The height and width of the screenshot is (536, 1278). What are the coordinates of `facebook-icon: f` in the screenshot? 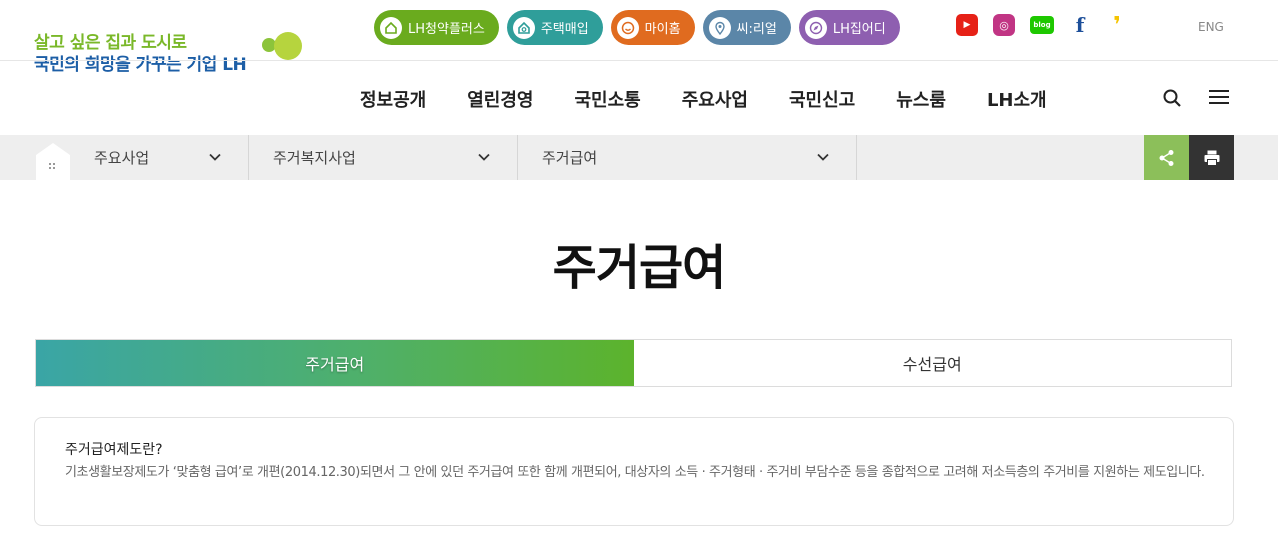 It's located at (1080, 25).